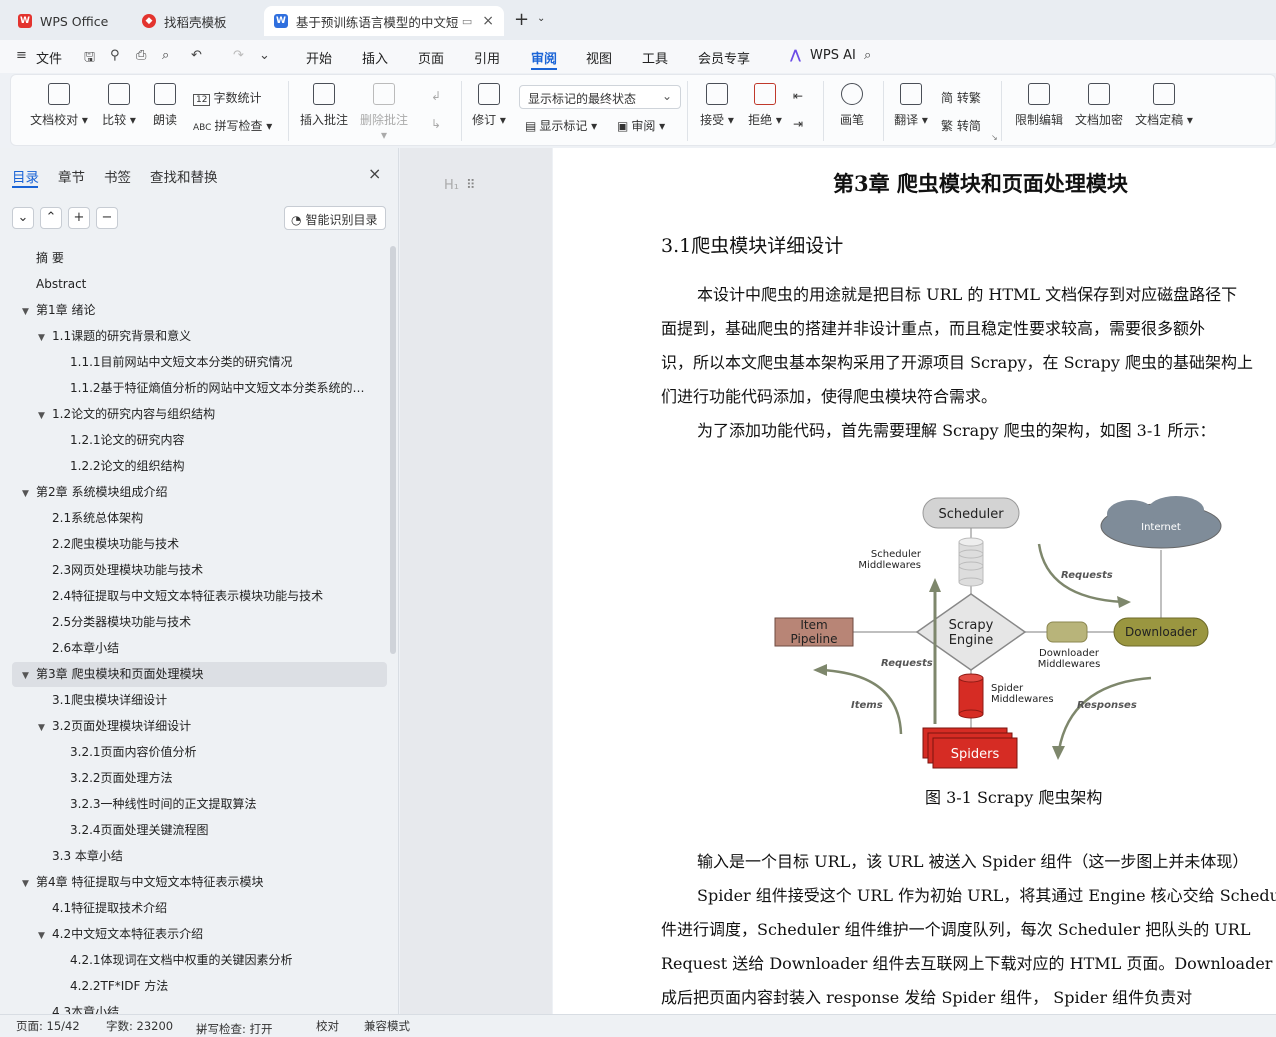 The image size is (1276, 1037). I want to click on menu-page: 页面, so click(431, 57).